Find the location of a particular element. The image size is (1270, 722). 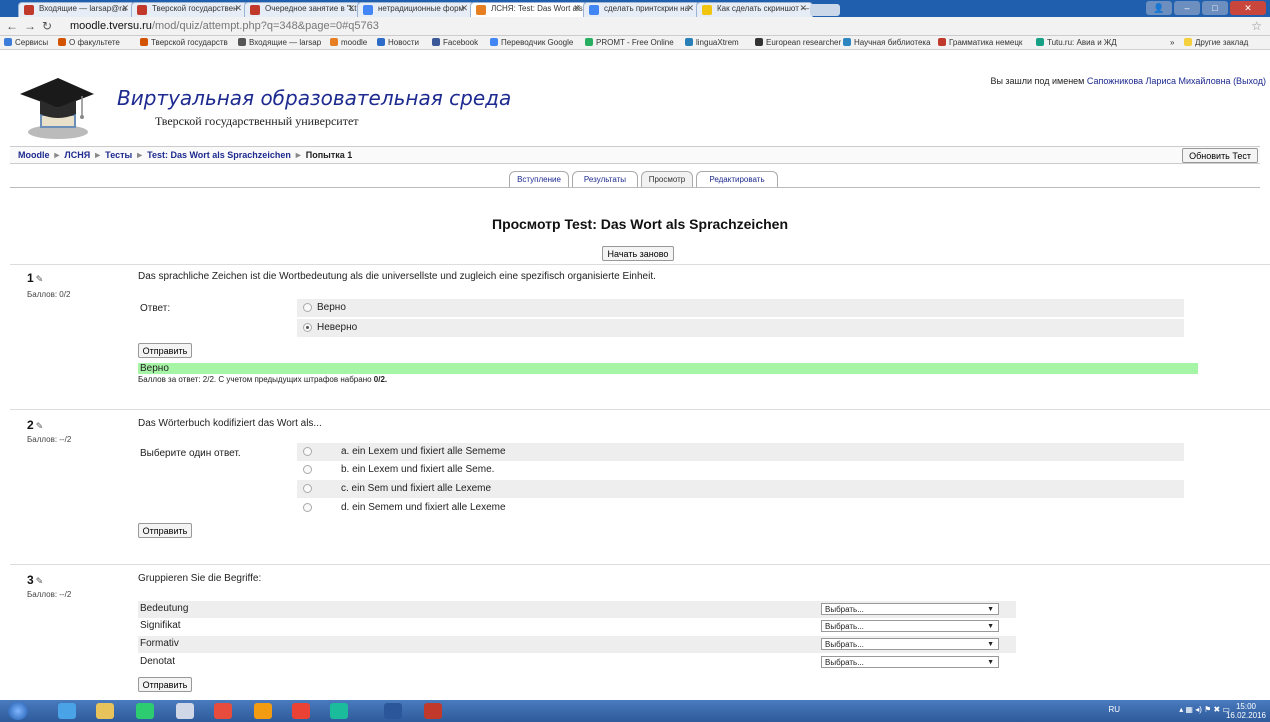

bookmarks-overflow: » is located at coordinates (1172, 42).